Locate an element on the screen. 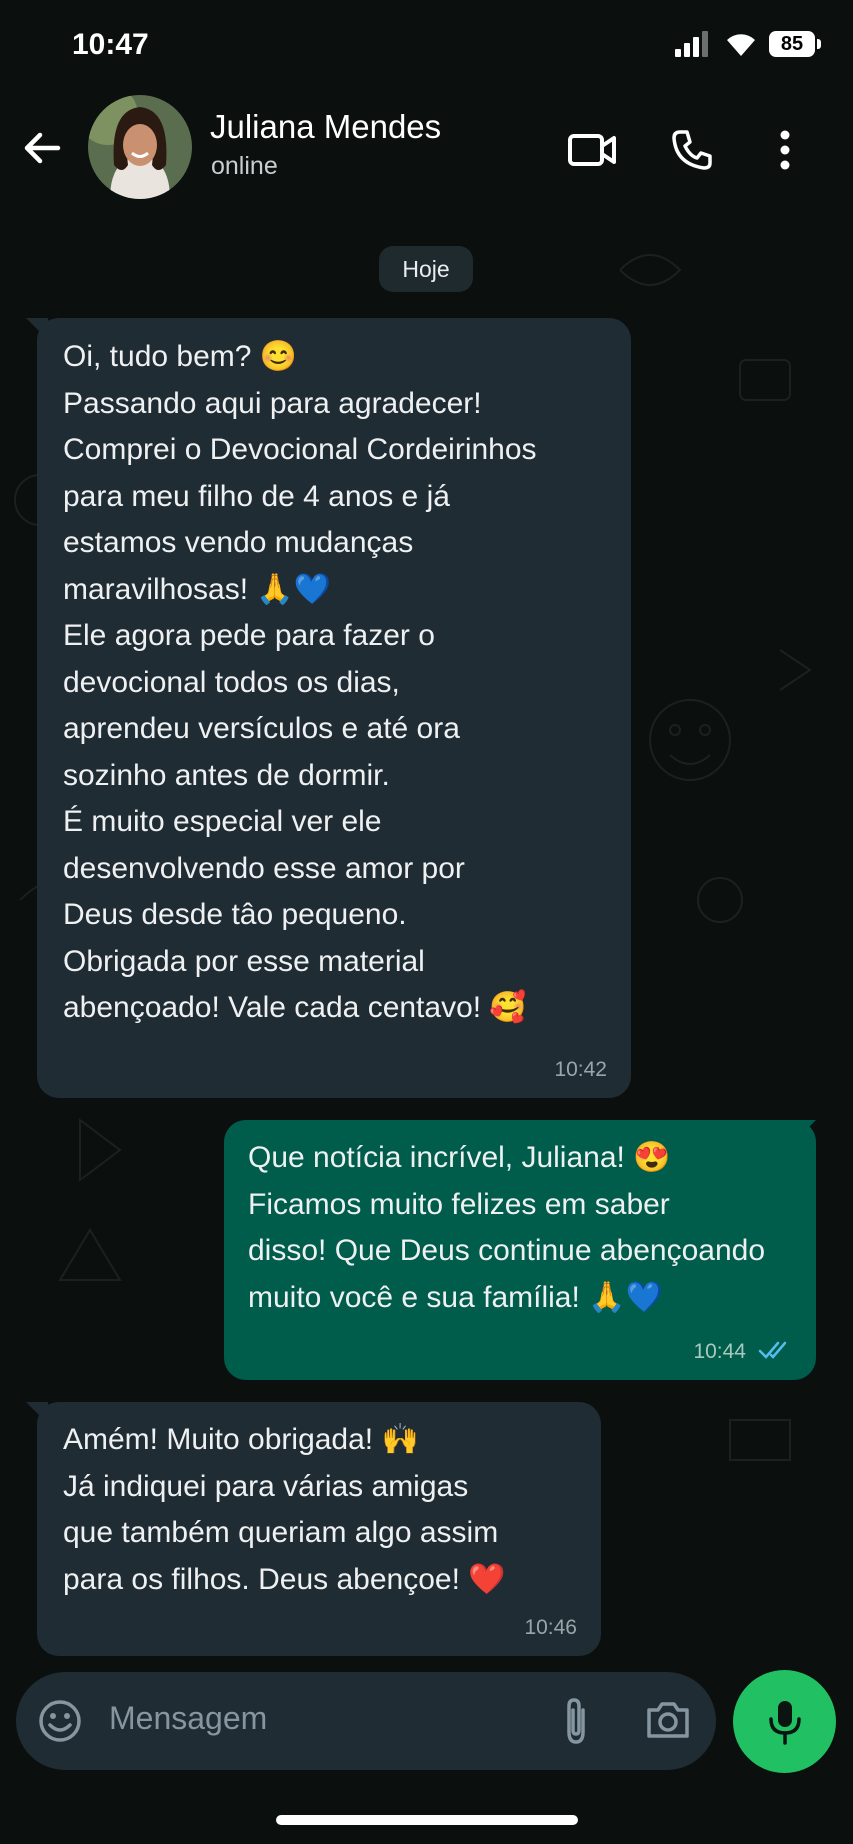 Image resolution: width=853 pixels, height=1844 pixels. contact-status: online is located at coordinates (244, 166).